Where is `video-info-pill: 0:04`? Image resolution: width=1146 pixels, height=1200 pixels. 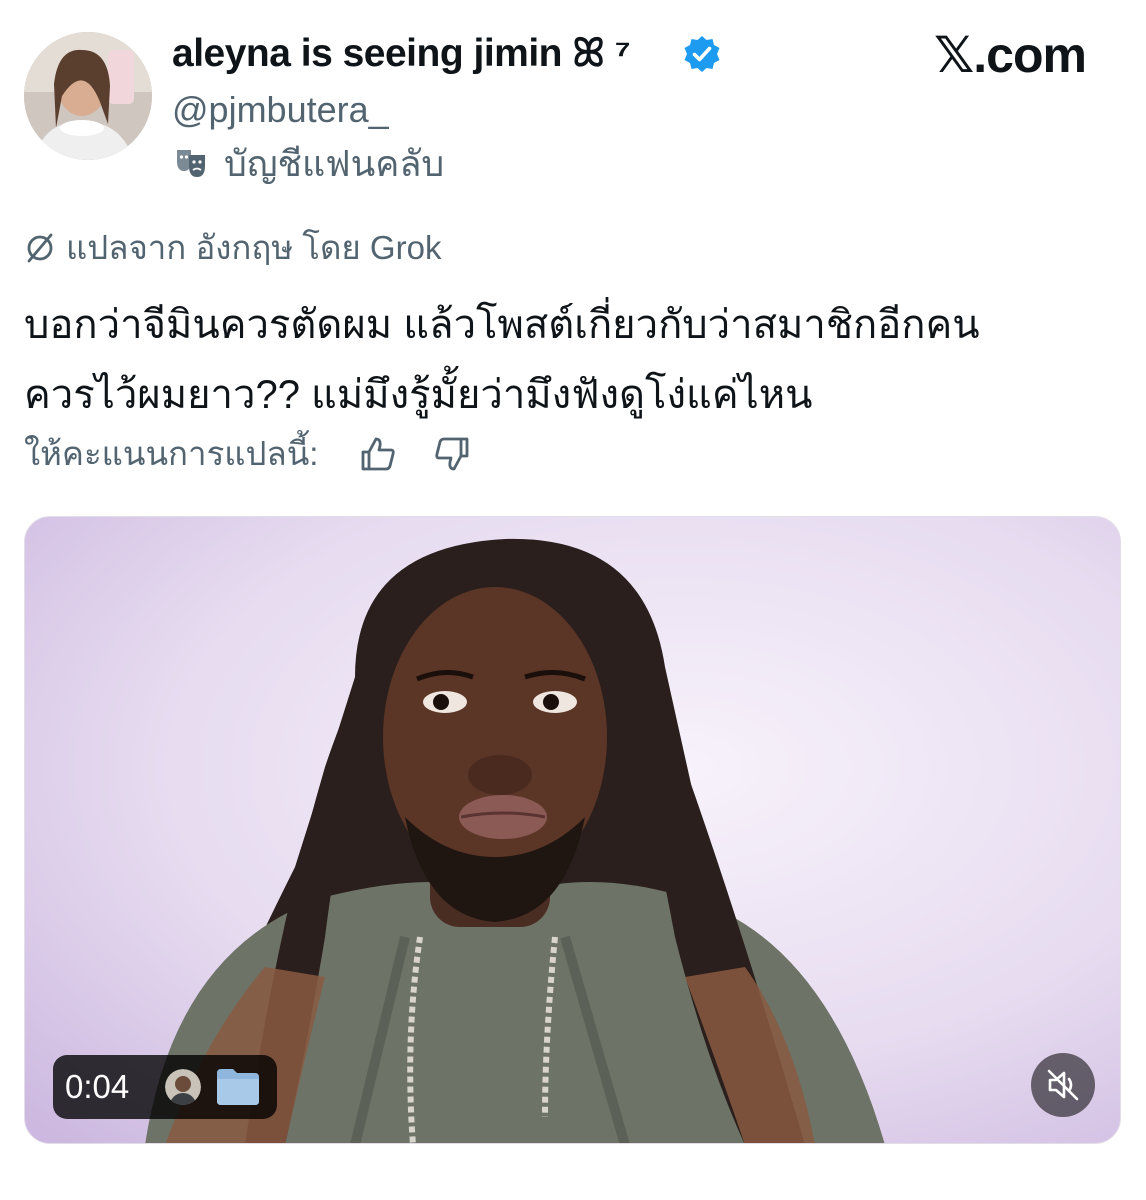
video-info-pill: 0:04 is located at coordinates (165, 1087).